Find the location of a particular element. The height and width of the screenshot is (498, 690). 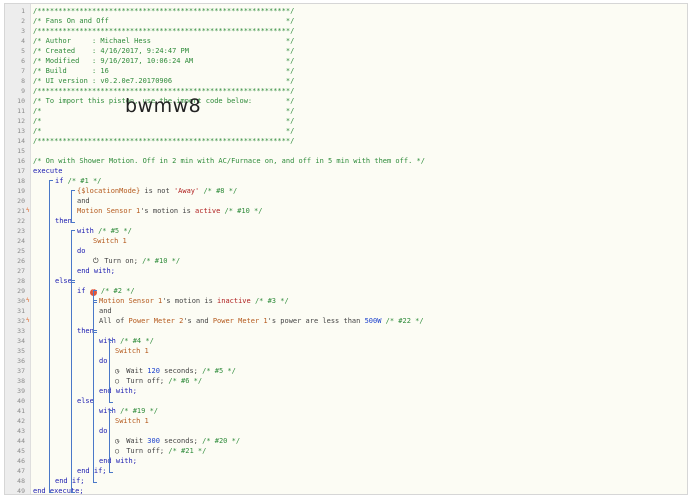

code-line: 34 with /* #4 */ is located at coordinates (346, 341).